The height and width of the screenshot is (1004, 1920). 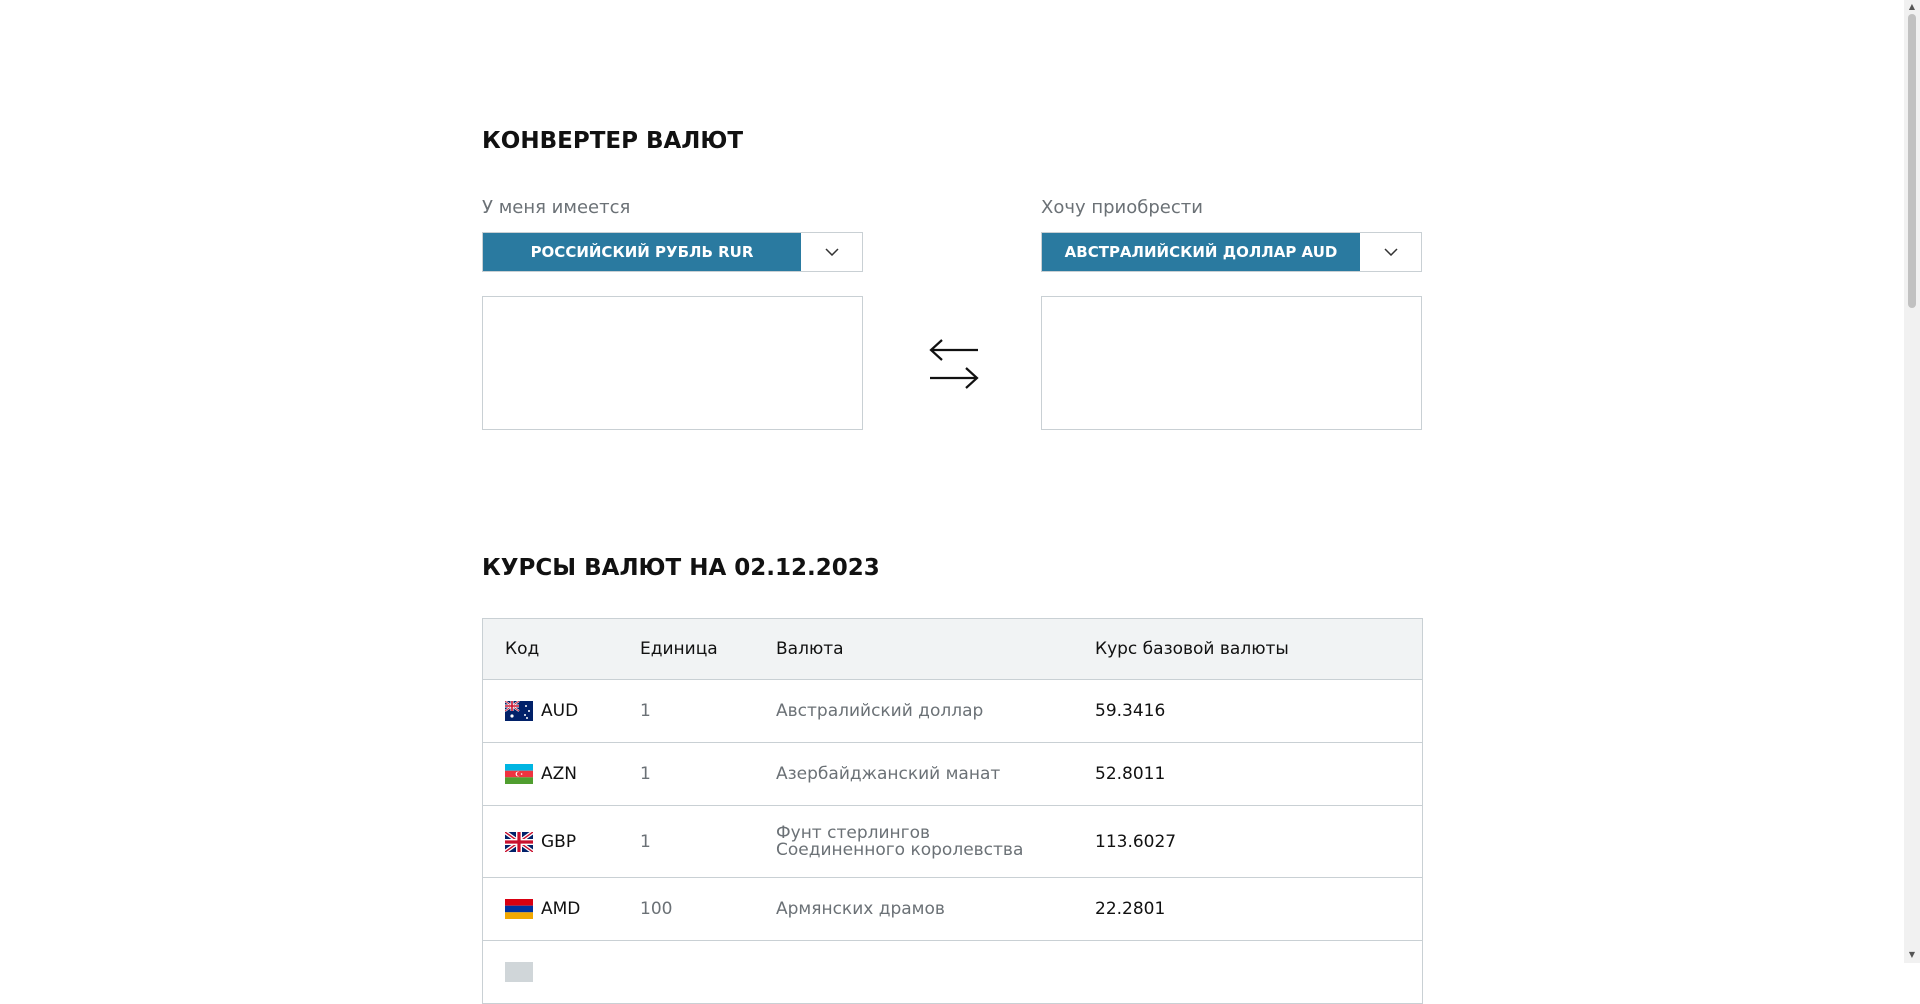 What do you see at coordinates (1231, 363) in the screenshot?
I see `want-amount-input` at bounding box center [1231, 363].